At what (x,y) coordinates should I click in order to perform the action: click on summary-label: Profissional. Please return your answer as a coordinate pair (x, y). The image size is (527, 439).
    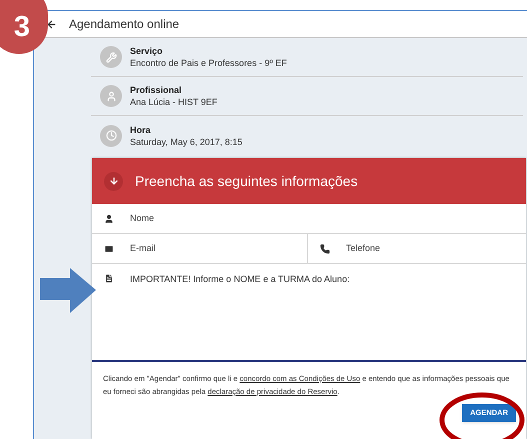
    Looking at the image, I should click on (156, 90).